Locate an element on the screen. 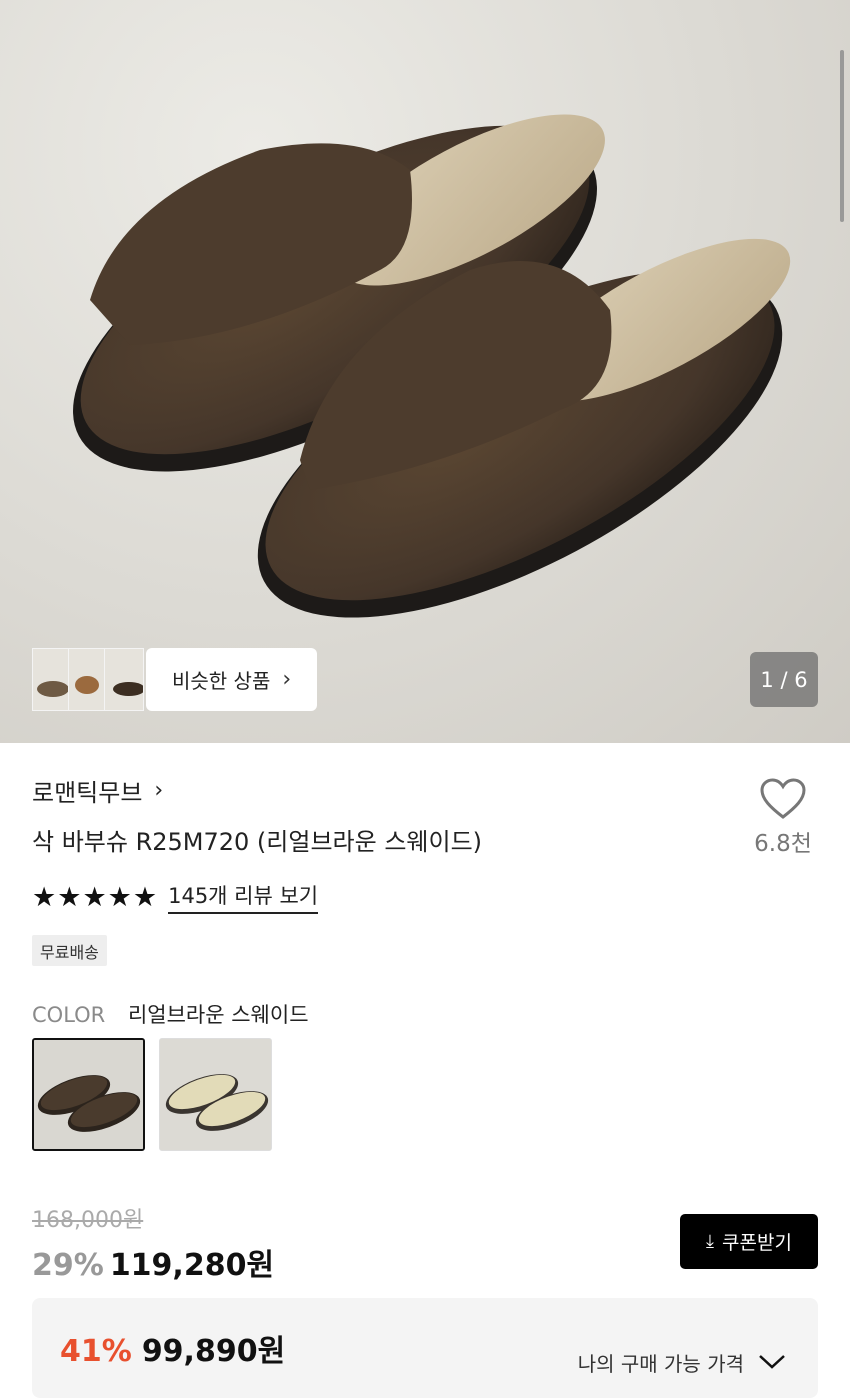 The image size is (850, 1398). coupon-label: 쿠폰받기 is located at coordinates (757, 1243).